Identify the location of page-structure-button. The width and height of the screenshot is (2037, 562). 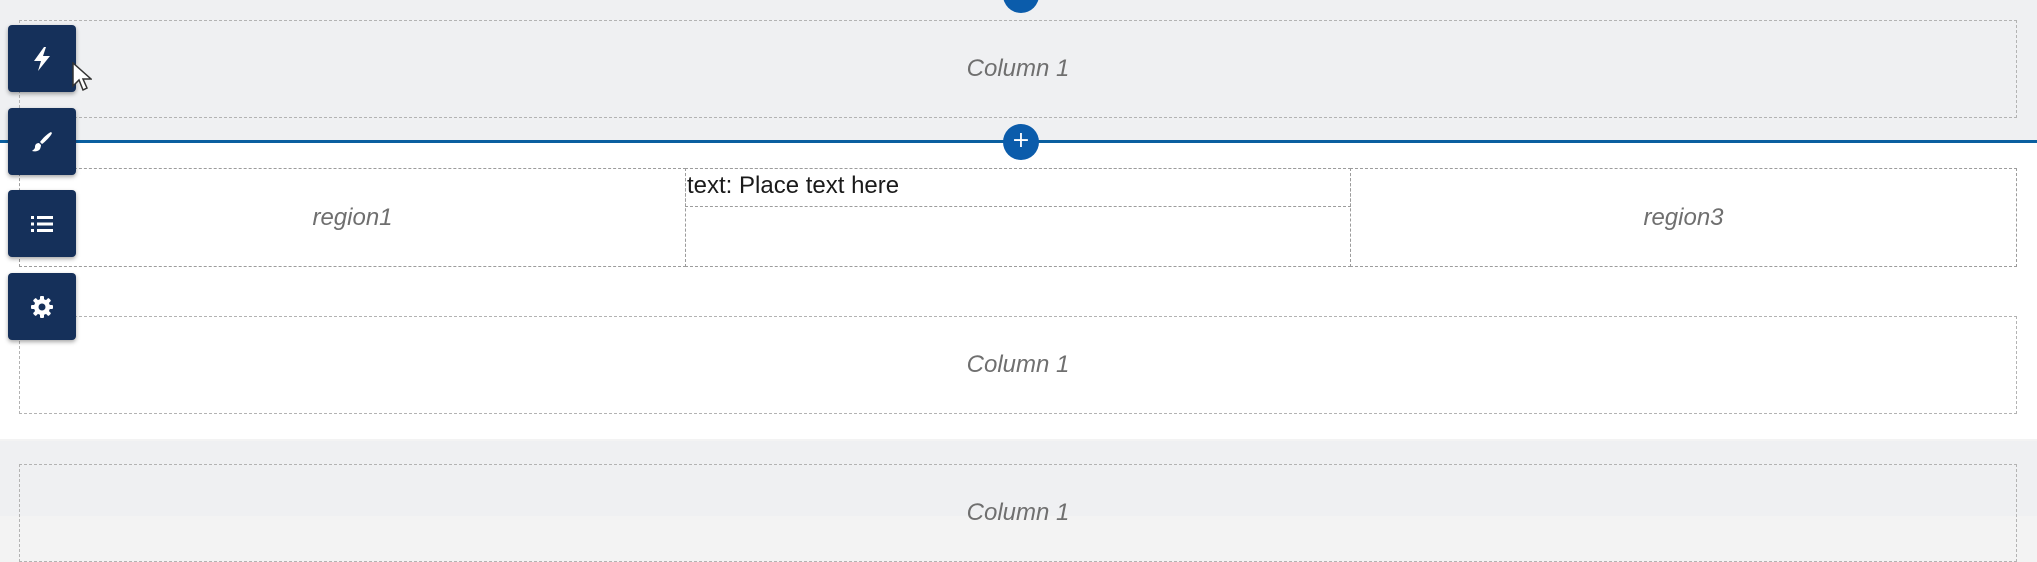
(42, 223).